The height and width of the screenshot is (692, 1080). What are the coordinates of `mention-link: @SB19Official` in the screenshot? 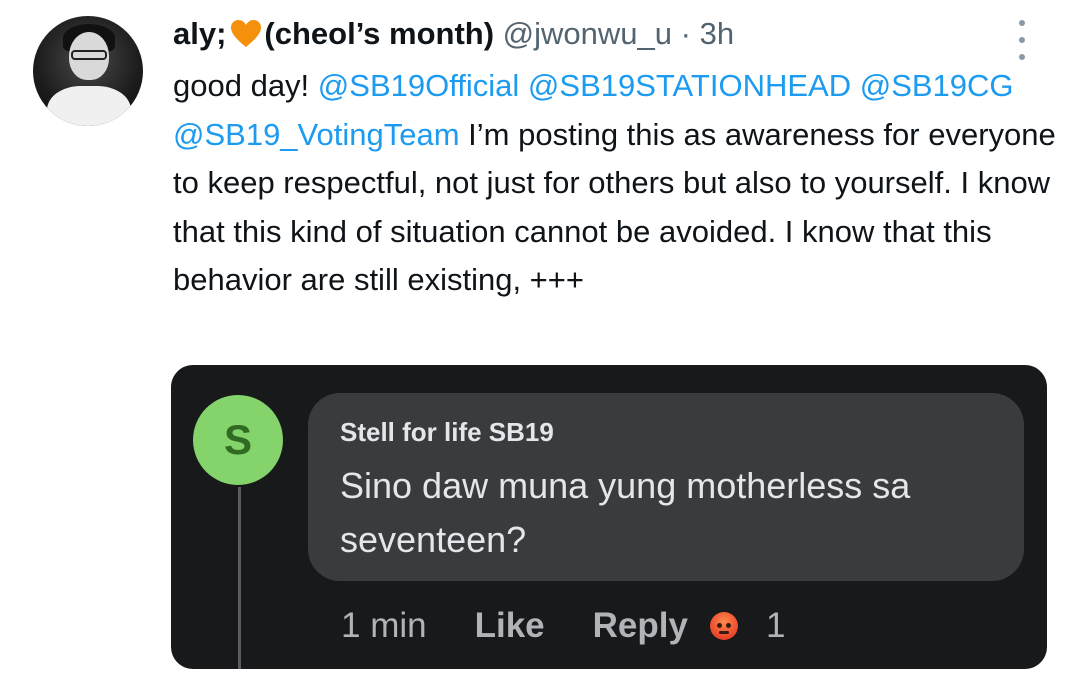 It's located at (419, 85).